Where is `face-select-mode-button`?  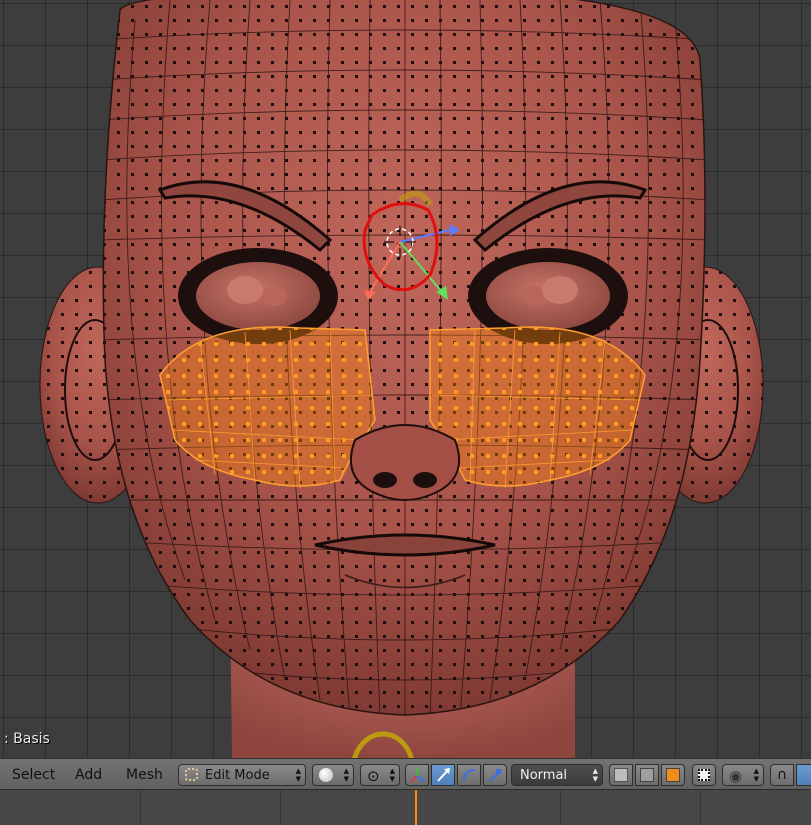
face-select-mode-button is located at coordinates (673, 775).